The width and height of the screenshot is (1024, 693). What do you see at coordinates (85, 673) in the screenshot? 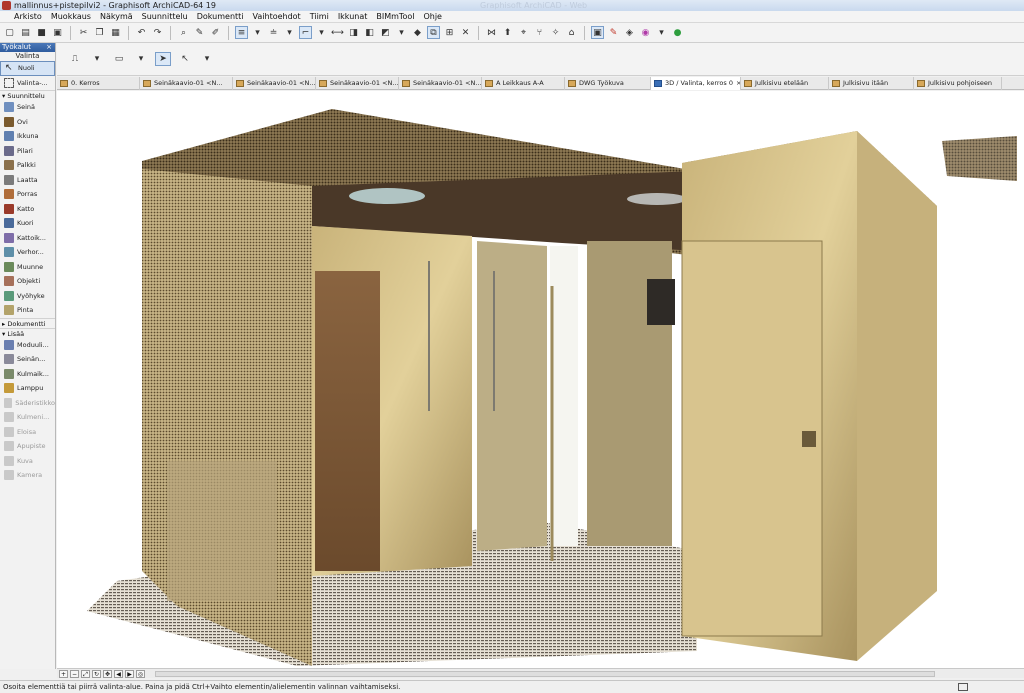
I see `fit-in-window-icon: ⤢` at bounding box center [85, 673].